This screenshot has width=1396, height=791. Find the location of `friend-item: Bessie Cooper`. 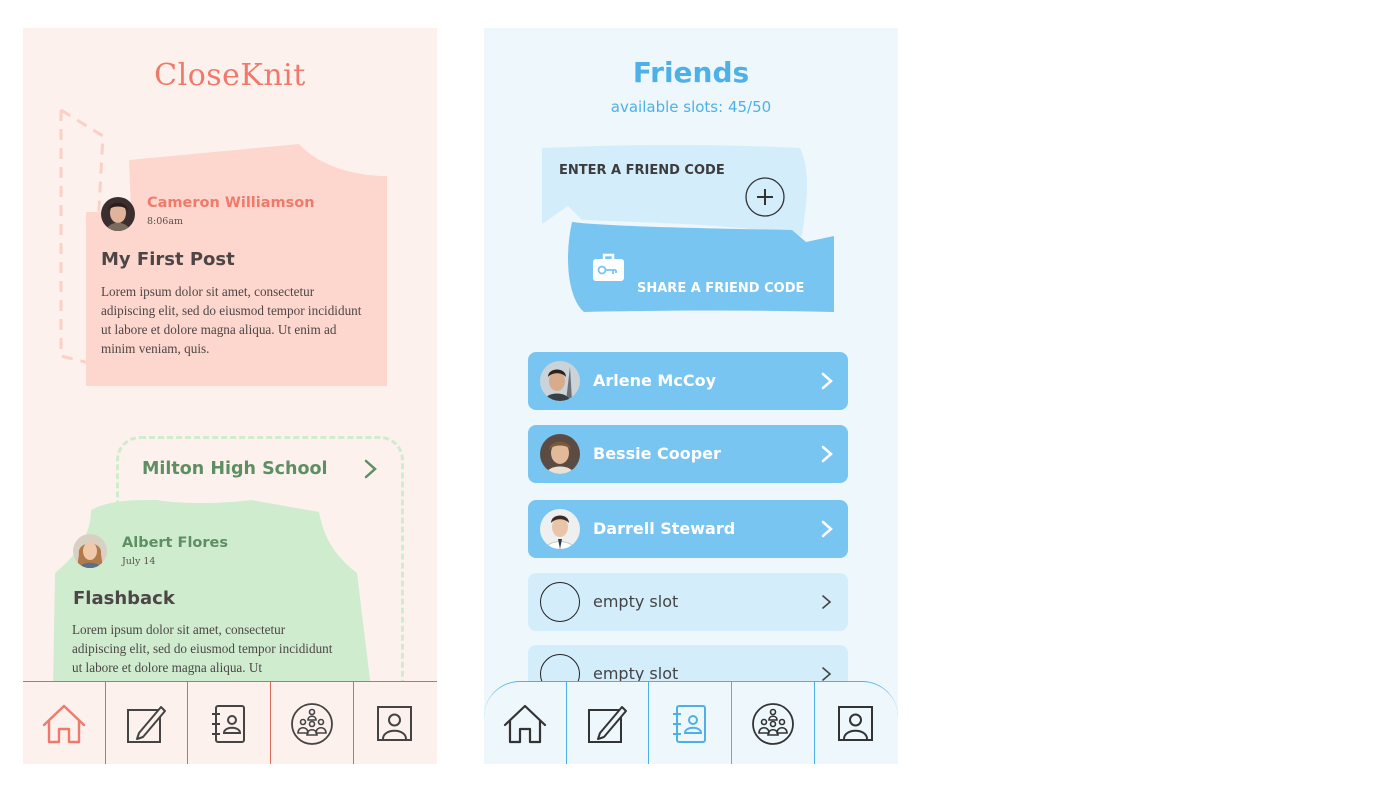

friend-item: Bessie Cooper is located at coordinates (688, 454).